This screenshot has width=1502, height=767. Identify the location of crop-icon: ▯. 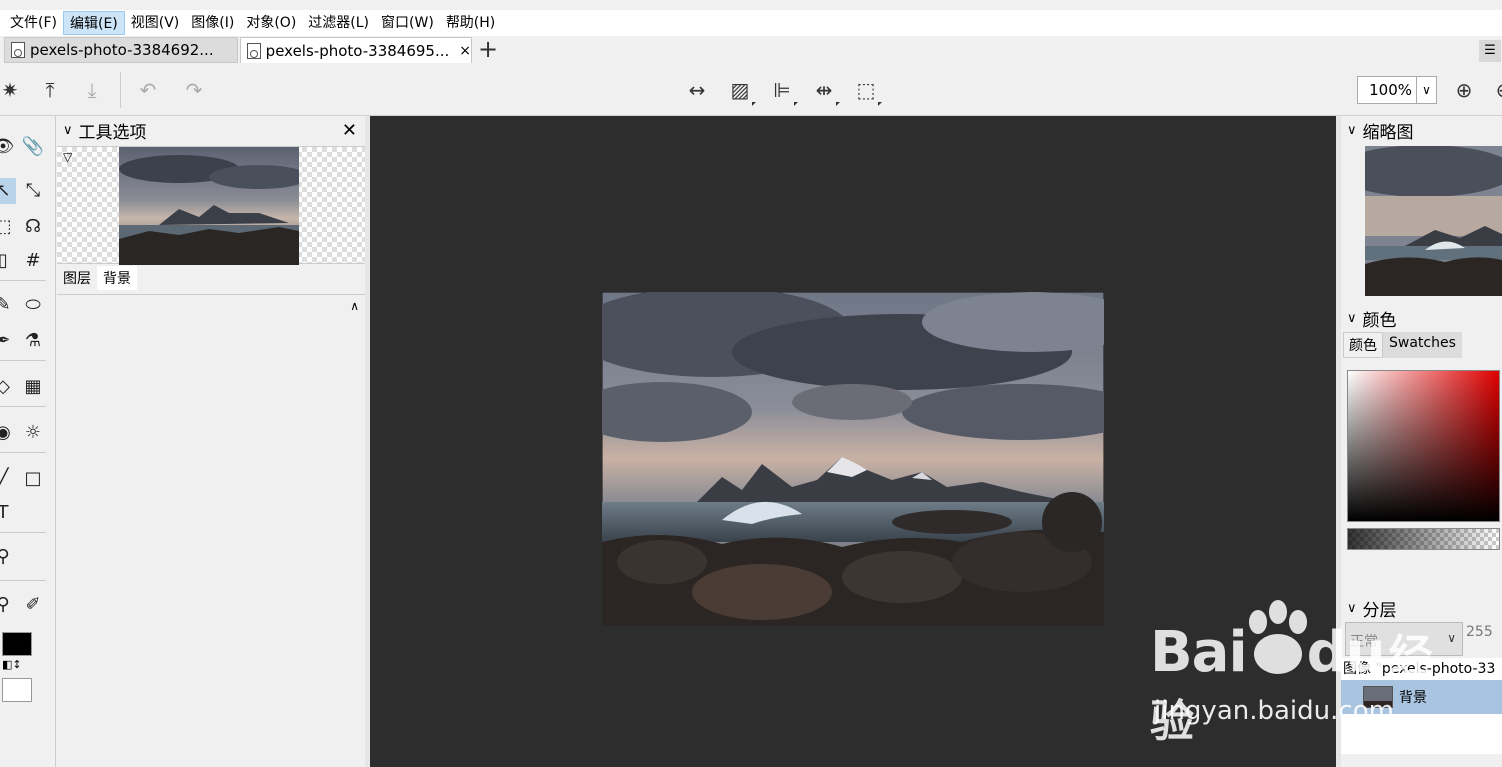
(8, 261).